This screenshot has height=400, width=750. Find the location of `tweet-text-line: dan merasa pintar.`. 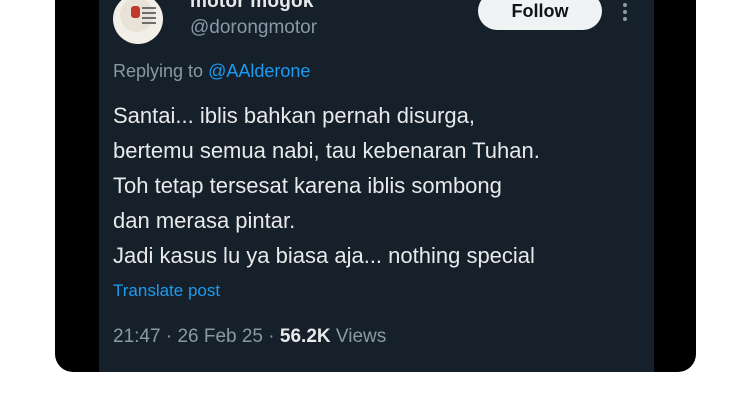

tweet-text-line: dan merasa pintar. is located at coordinates (204, 220).